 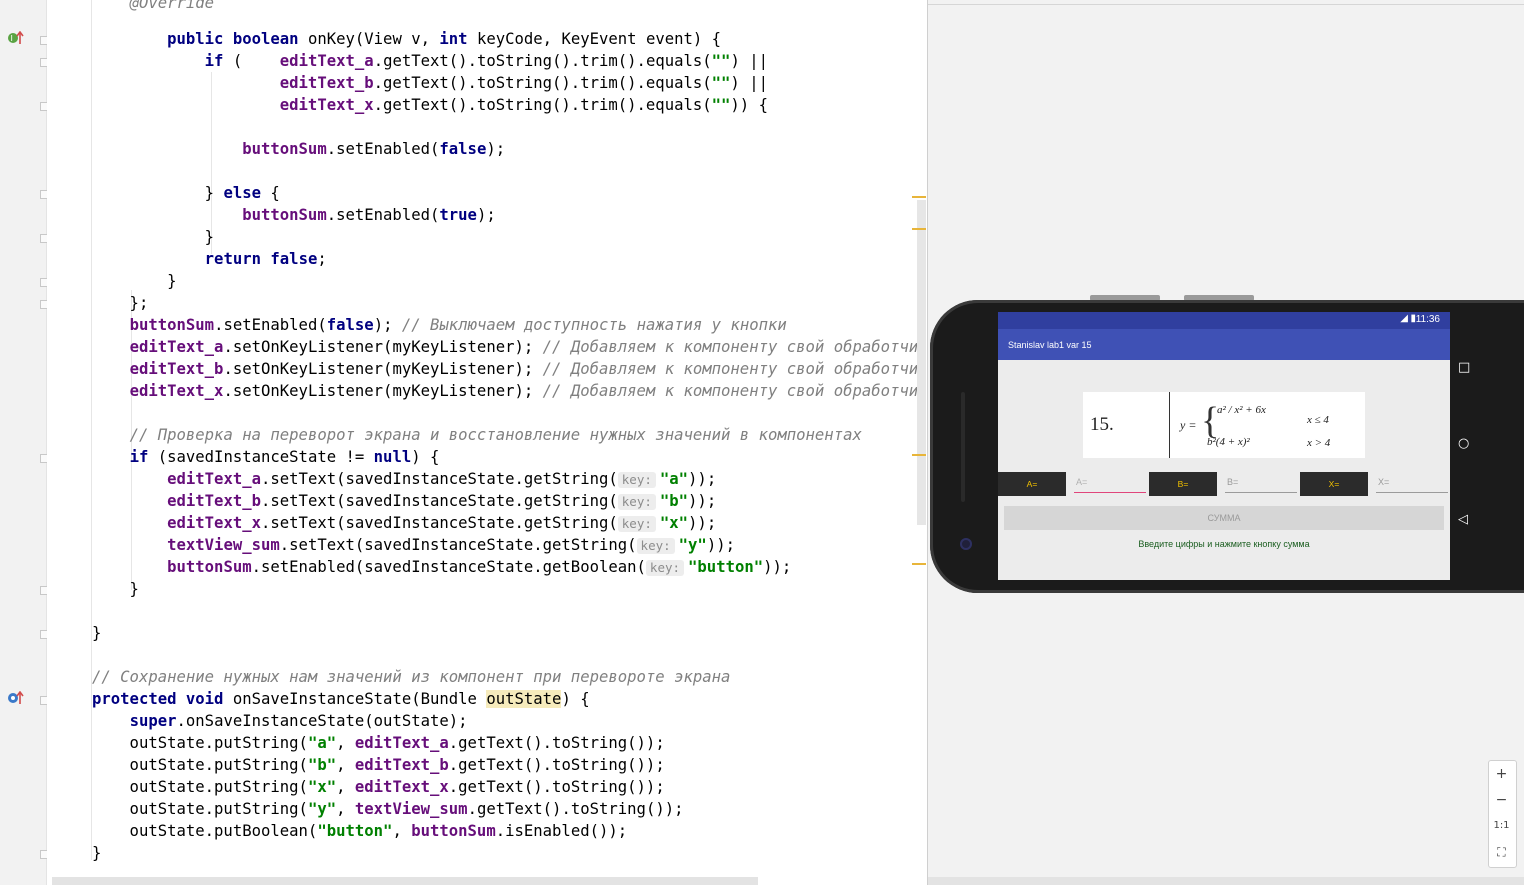 What do you see at coordinates (16, 38) in the screenshot?
I see `override-marker-icon: I` at bounding box center [16, 38].